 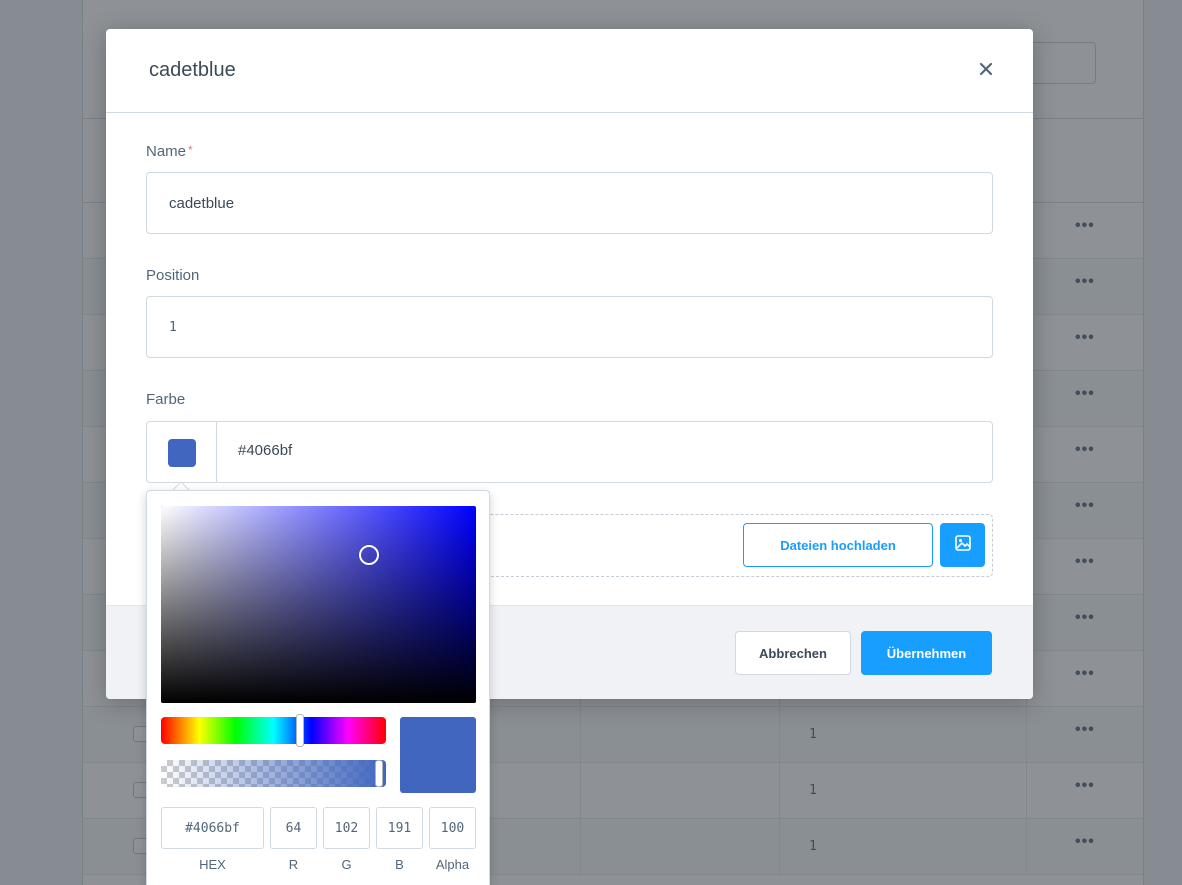 What do you see at coordinates (838, 545) in the screenshot?
I see `upload-files-button: Dateien hochladen` at bounding box center [838, 545].